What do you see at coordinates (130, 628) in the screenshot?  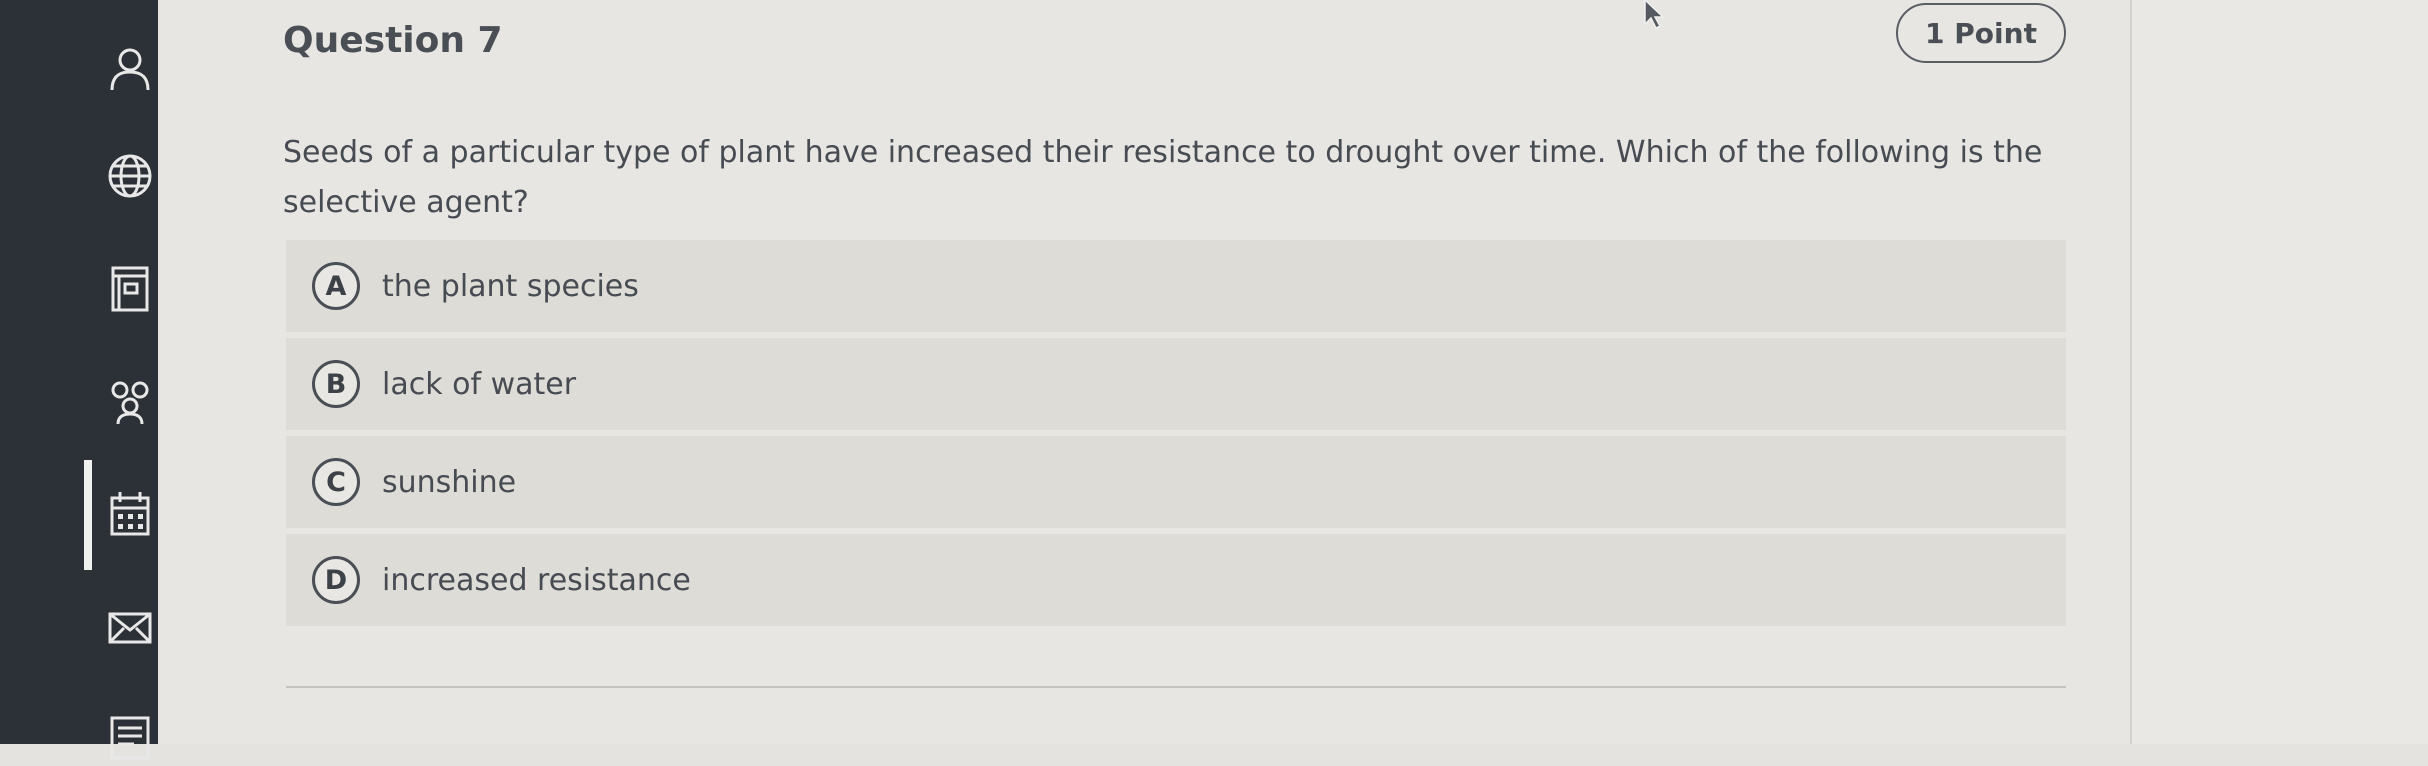 I see `messages-icon` at bounding box center [130, 628].